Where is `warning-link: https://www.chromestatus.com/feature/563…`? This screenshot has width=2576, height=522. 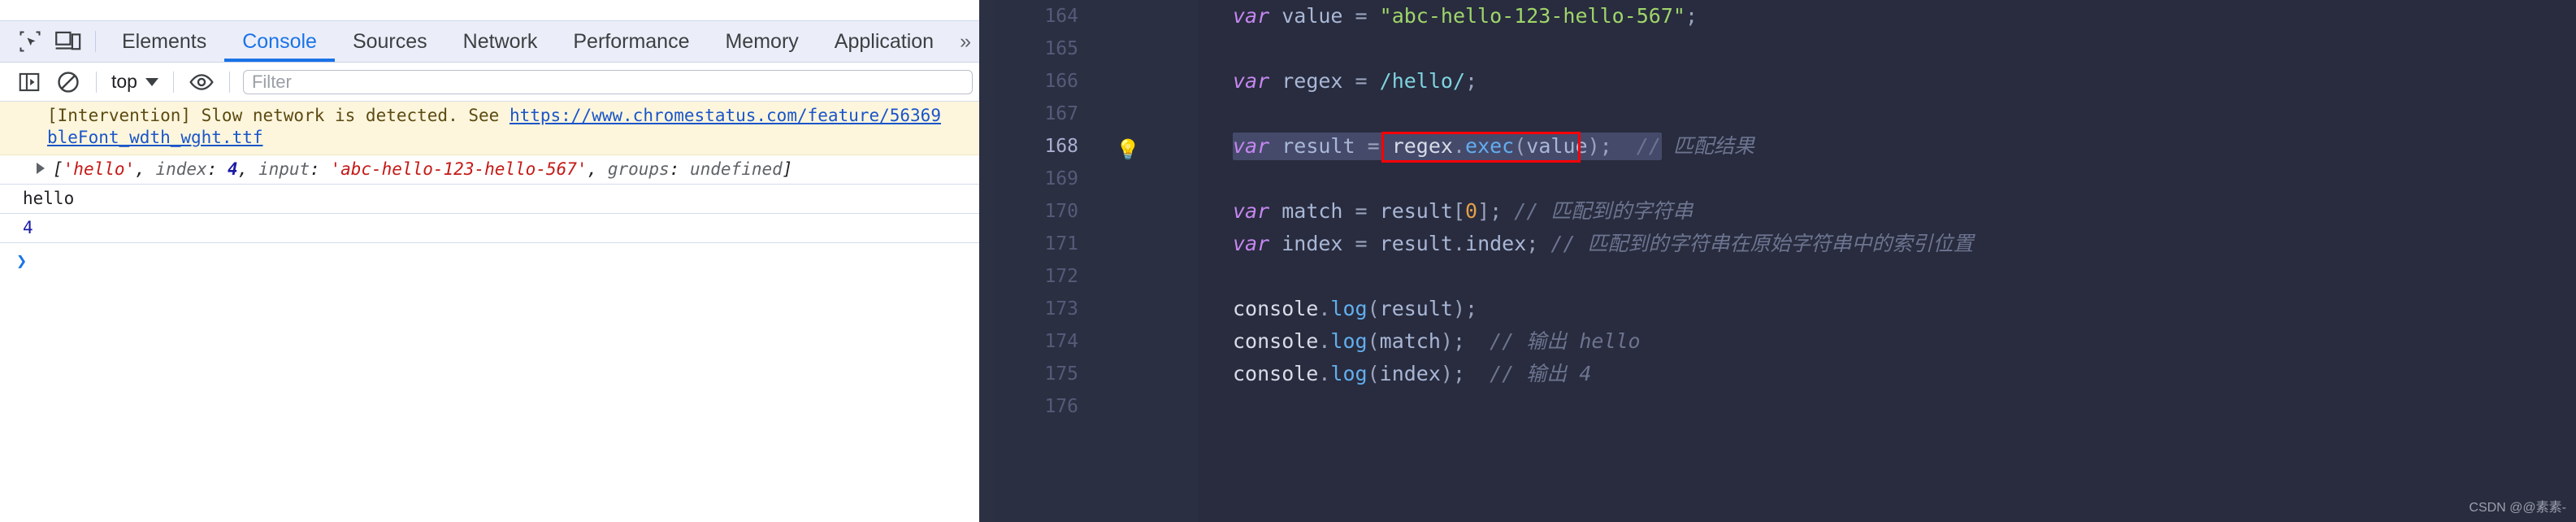
warning-link: https://www.chromestatus.com/feature/563… is located at coordinates (725, 115).